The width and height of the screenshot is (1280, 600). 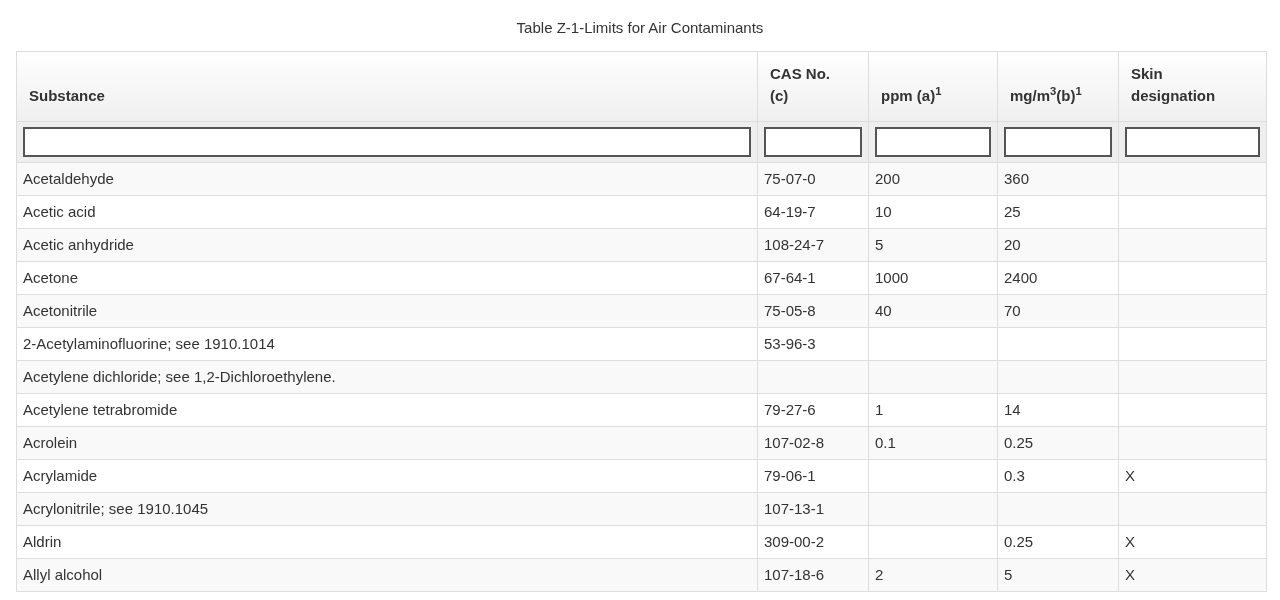 I want to click on table-cell: Acrylamide, so click(x=387, y=476).